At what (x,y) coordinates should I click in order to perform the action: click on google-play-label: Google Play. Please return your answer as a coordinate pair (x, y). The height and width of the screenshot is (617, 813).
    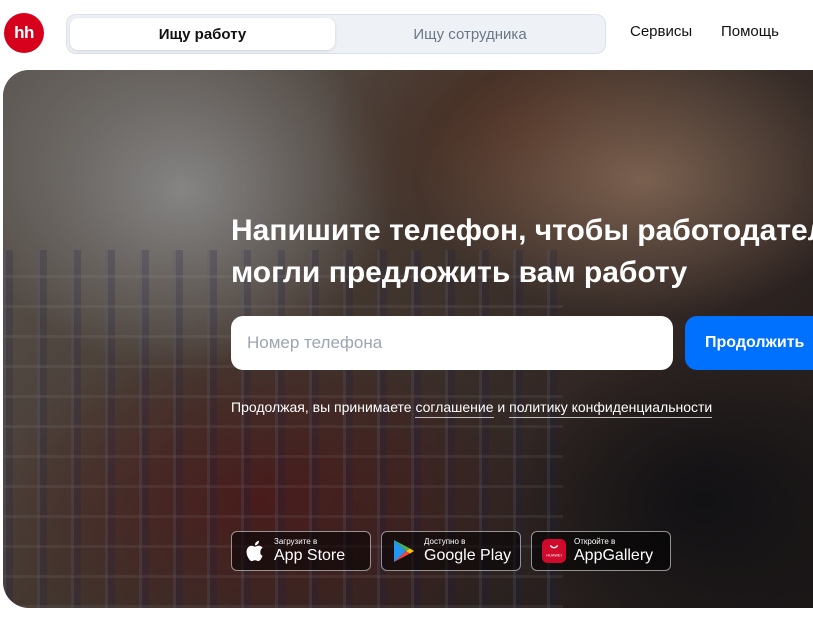
    Looking at the image, I should click on (468, 555).